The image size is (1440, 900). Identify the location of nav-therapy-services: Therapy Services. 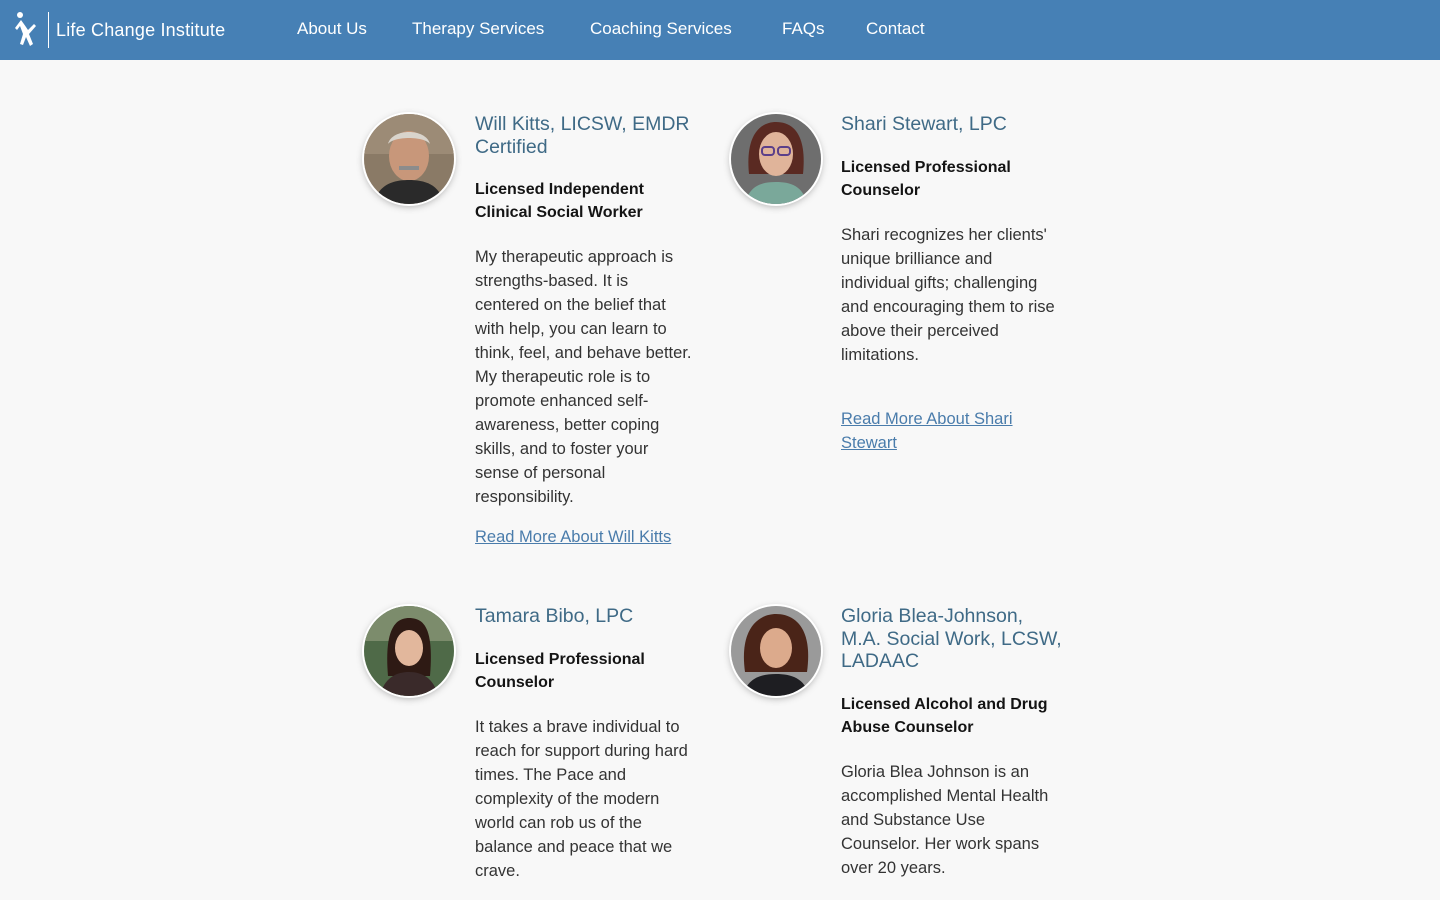
(478, 29).